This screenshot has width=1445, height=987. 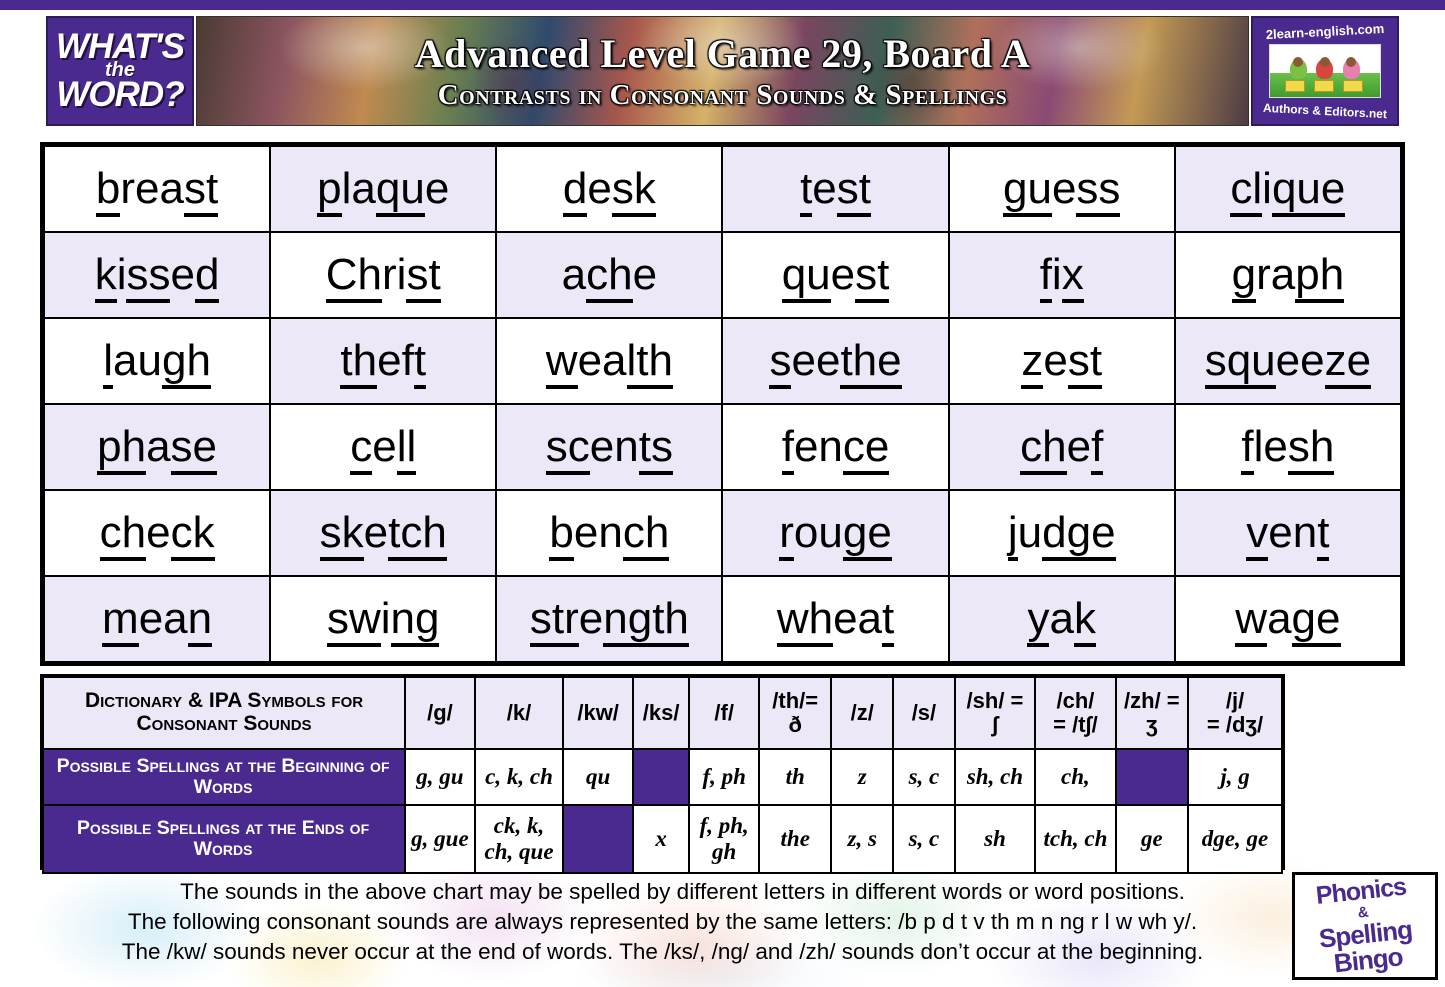 What do you see at coordinates (795, 777) in the screenshot?
I see `beginning-spelling-5: th` at bounding box center [795, 777].